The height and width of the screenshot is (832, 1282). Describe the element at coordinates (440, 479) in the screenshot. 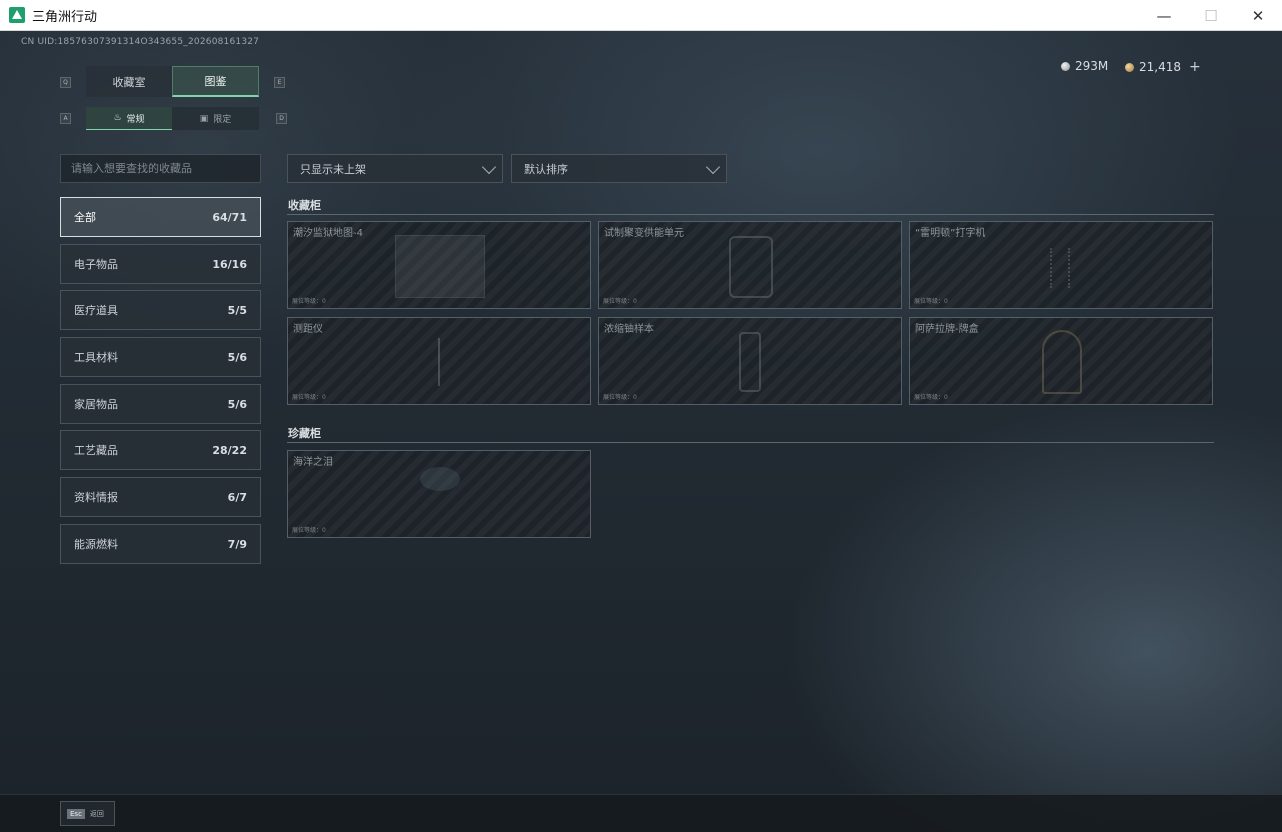

I see `gem-icon` at that location.